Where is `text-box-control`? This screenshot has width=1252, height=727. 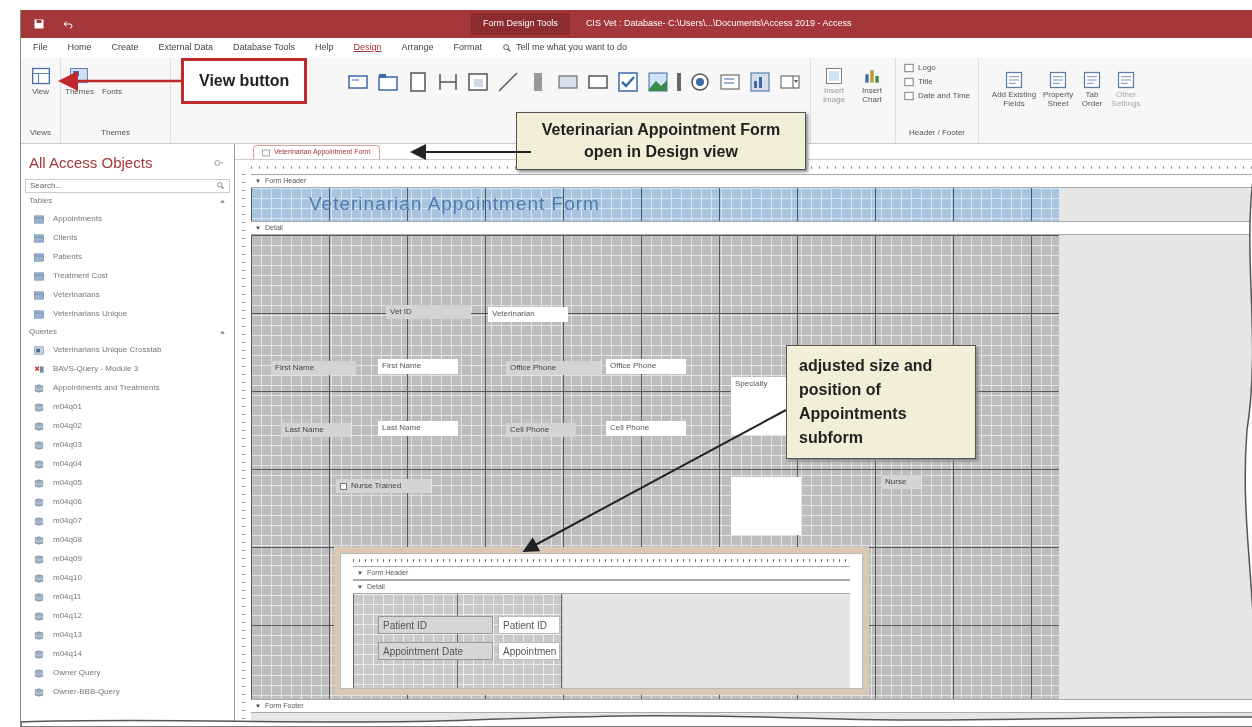 text-box-control is located at coordinates (766, 506).